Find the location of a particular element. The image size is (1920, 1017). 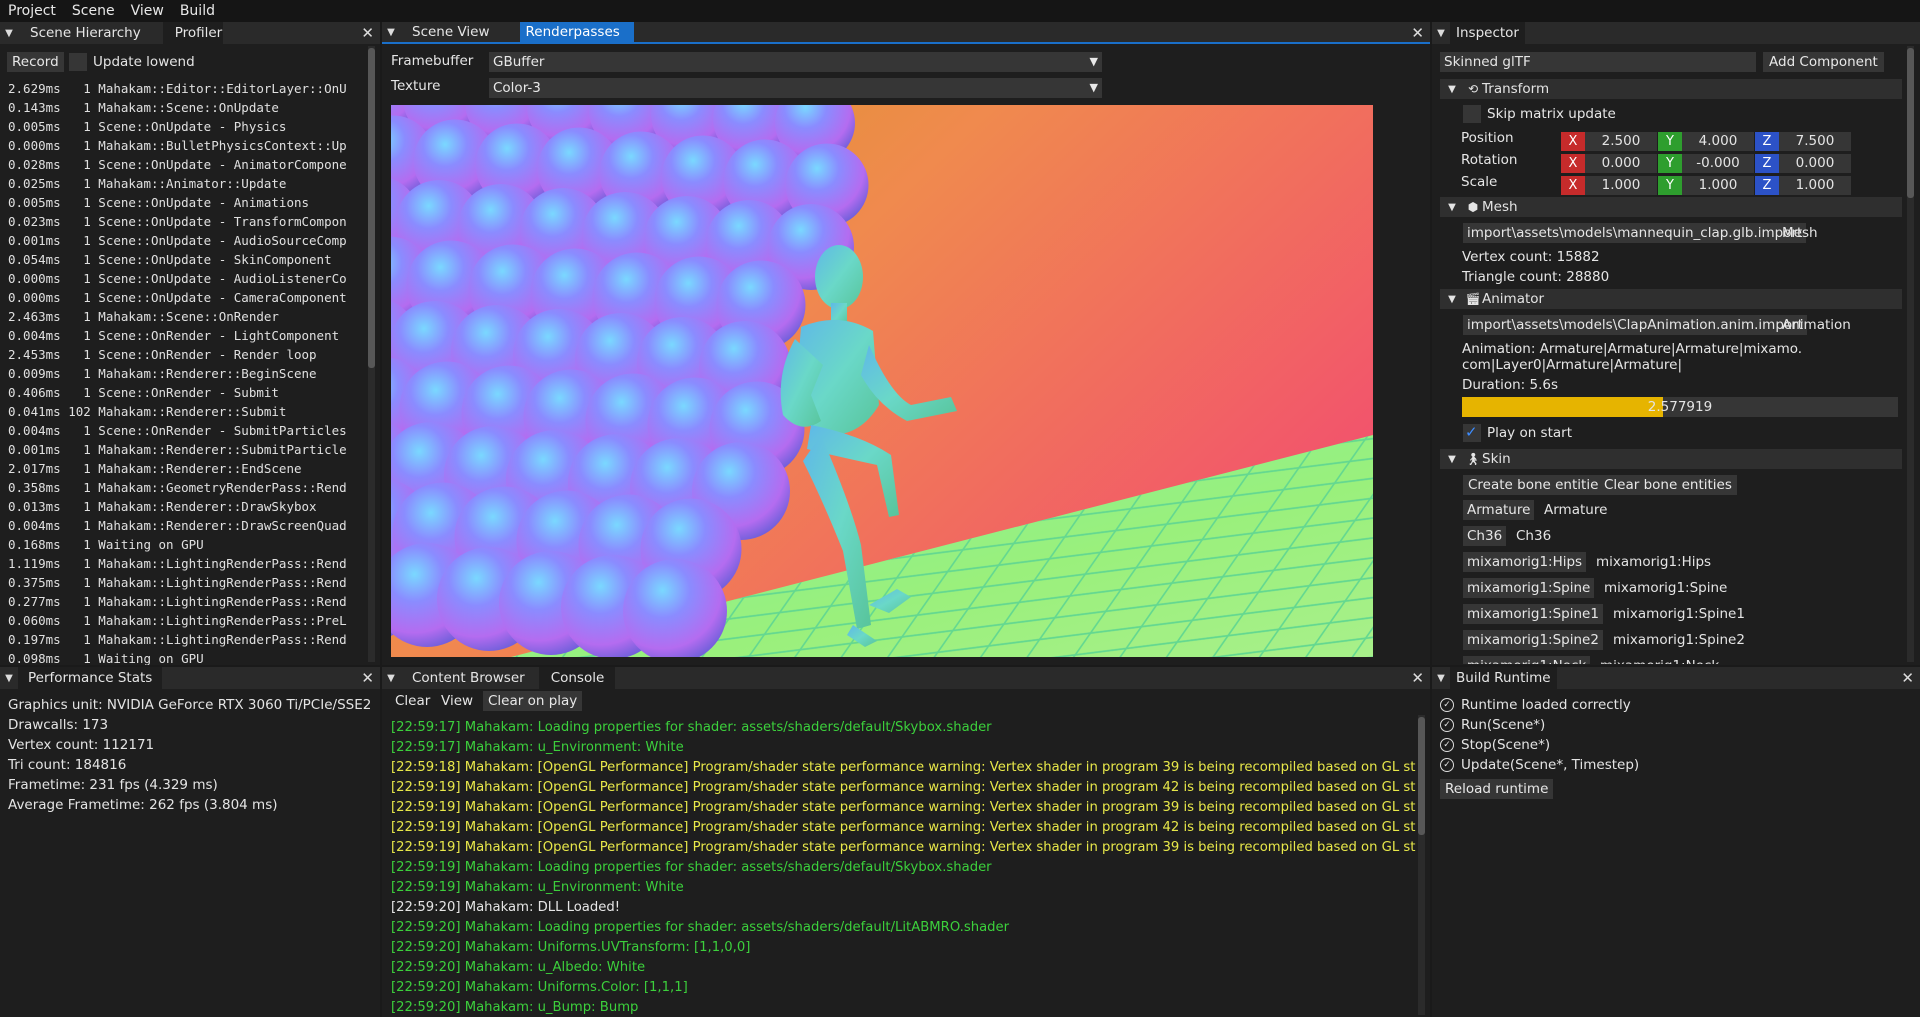

menu-scene: Scene is located at coordinates (93, 11).